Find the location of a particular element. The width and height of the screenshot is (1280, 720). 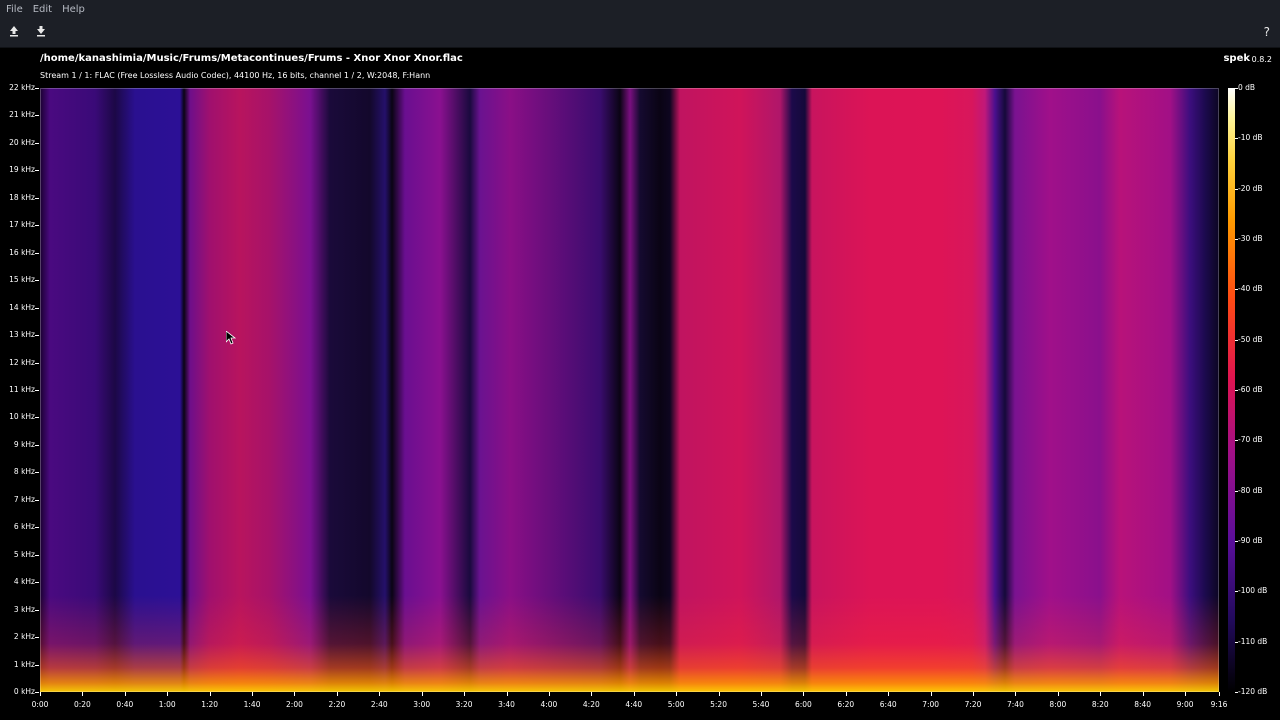

mouse-cursor-icon is located at coordinates (231, 338).